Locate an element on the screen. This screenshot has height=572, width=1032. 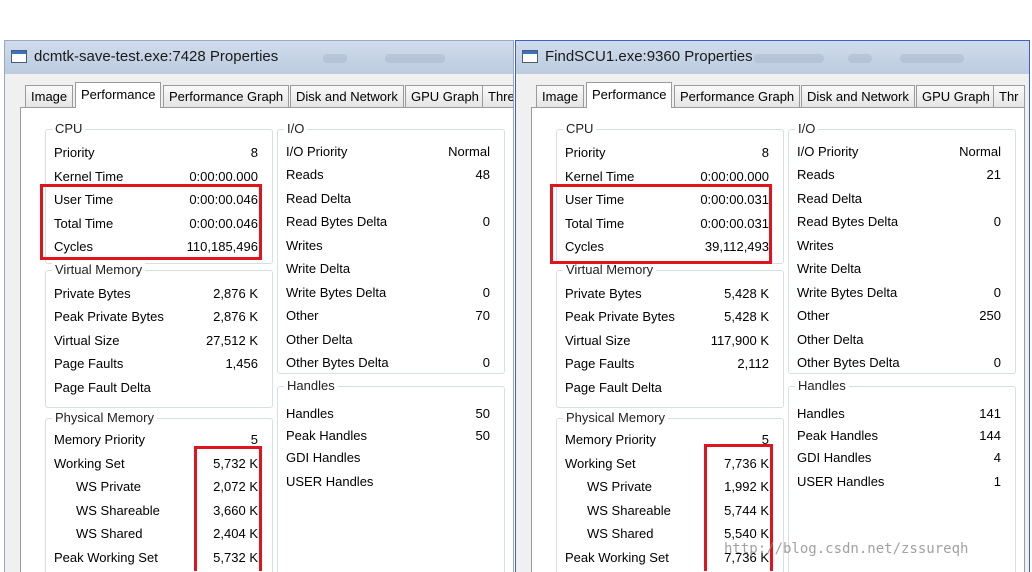
tab-threads: Thr is located at coordinates (1009, 96).